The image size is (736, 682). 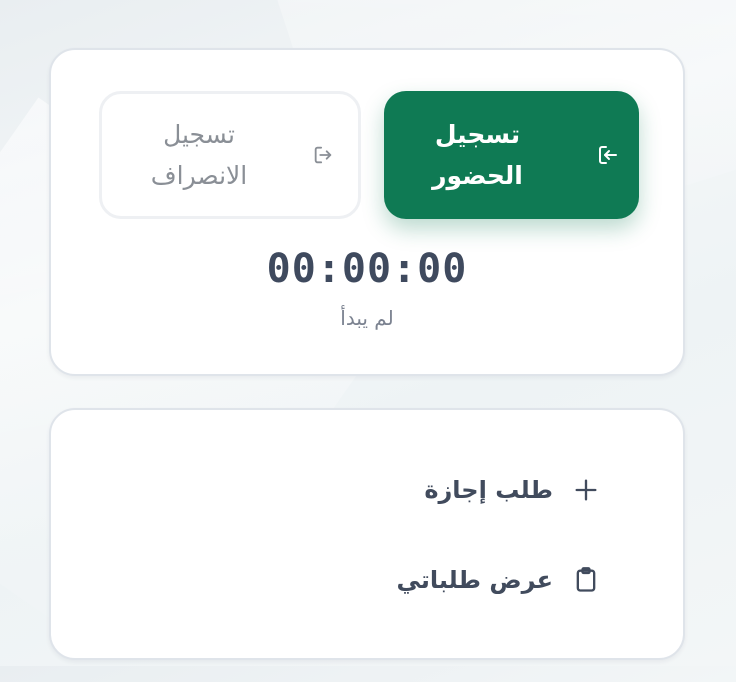 I want to click on leave-request-link: طلب إجازة, so click(x=512, y=490).